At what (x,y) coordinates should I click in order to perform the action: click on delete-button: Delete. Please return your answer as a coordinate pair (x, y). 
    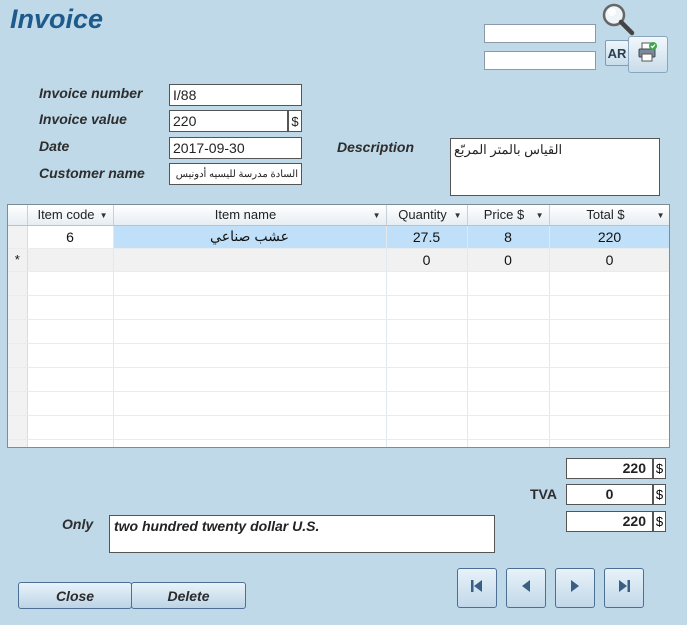
    Looking at the image, I should click on (188, 595).